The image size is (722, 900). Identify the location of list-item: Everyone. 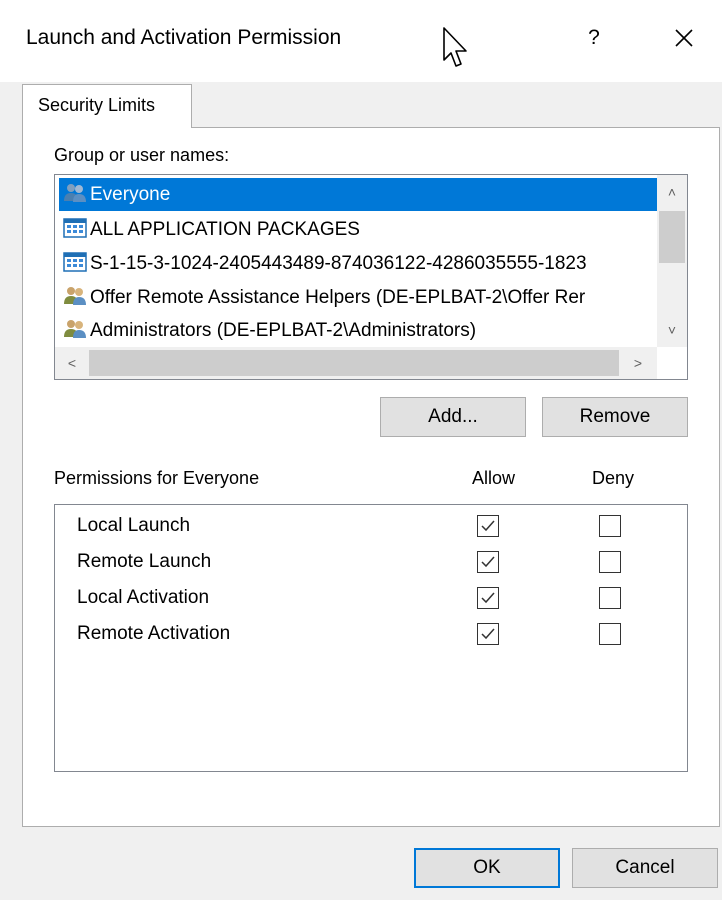
(358, 194).